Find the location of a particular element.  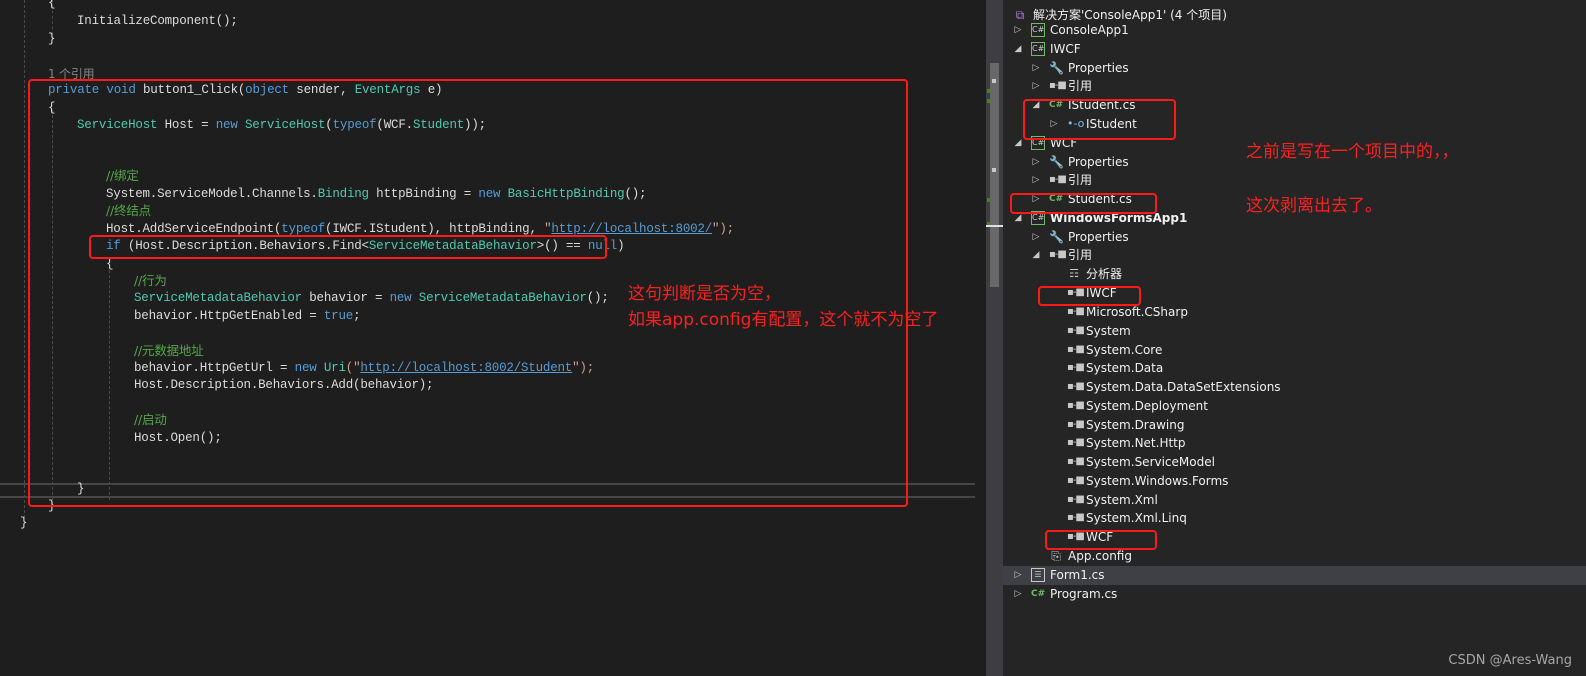

config-icon: ⎘ is located at coordinates (1056, 556).